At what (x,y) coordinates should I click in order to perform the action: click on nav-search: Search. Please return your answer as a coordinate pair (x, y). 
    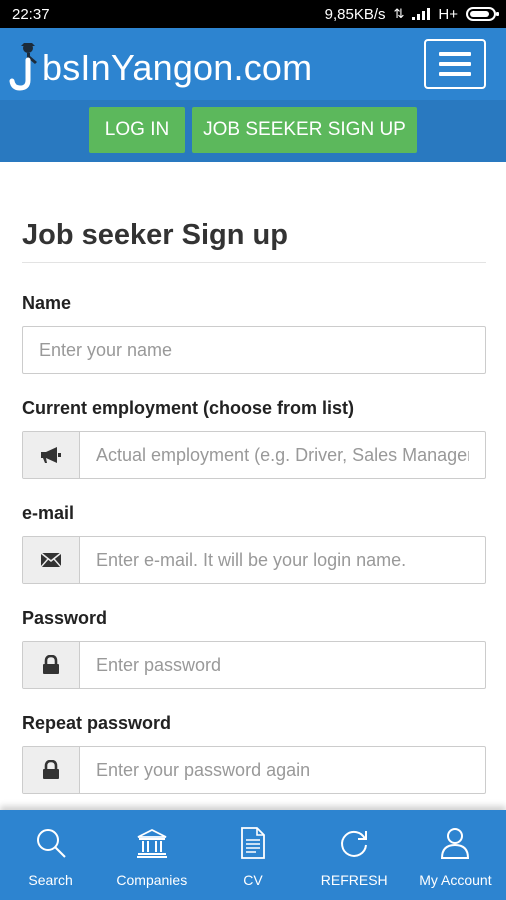
    Looking at the image, I should click on (50, 855).